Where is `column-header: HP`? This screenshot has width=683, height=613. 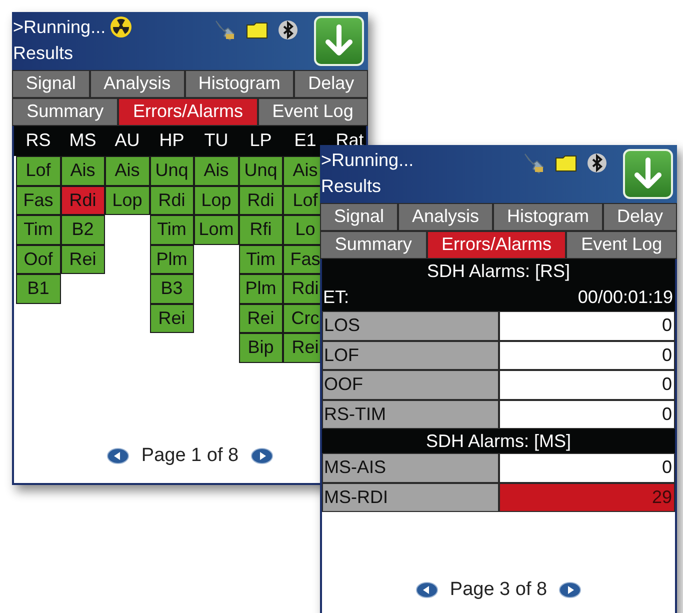
column-header: HP is located at coordinates (172, 140).